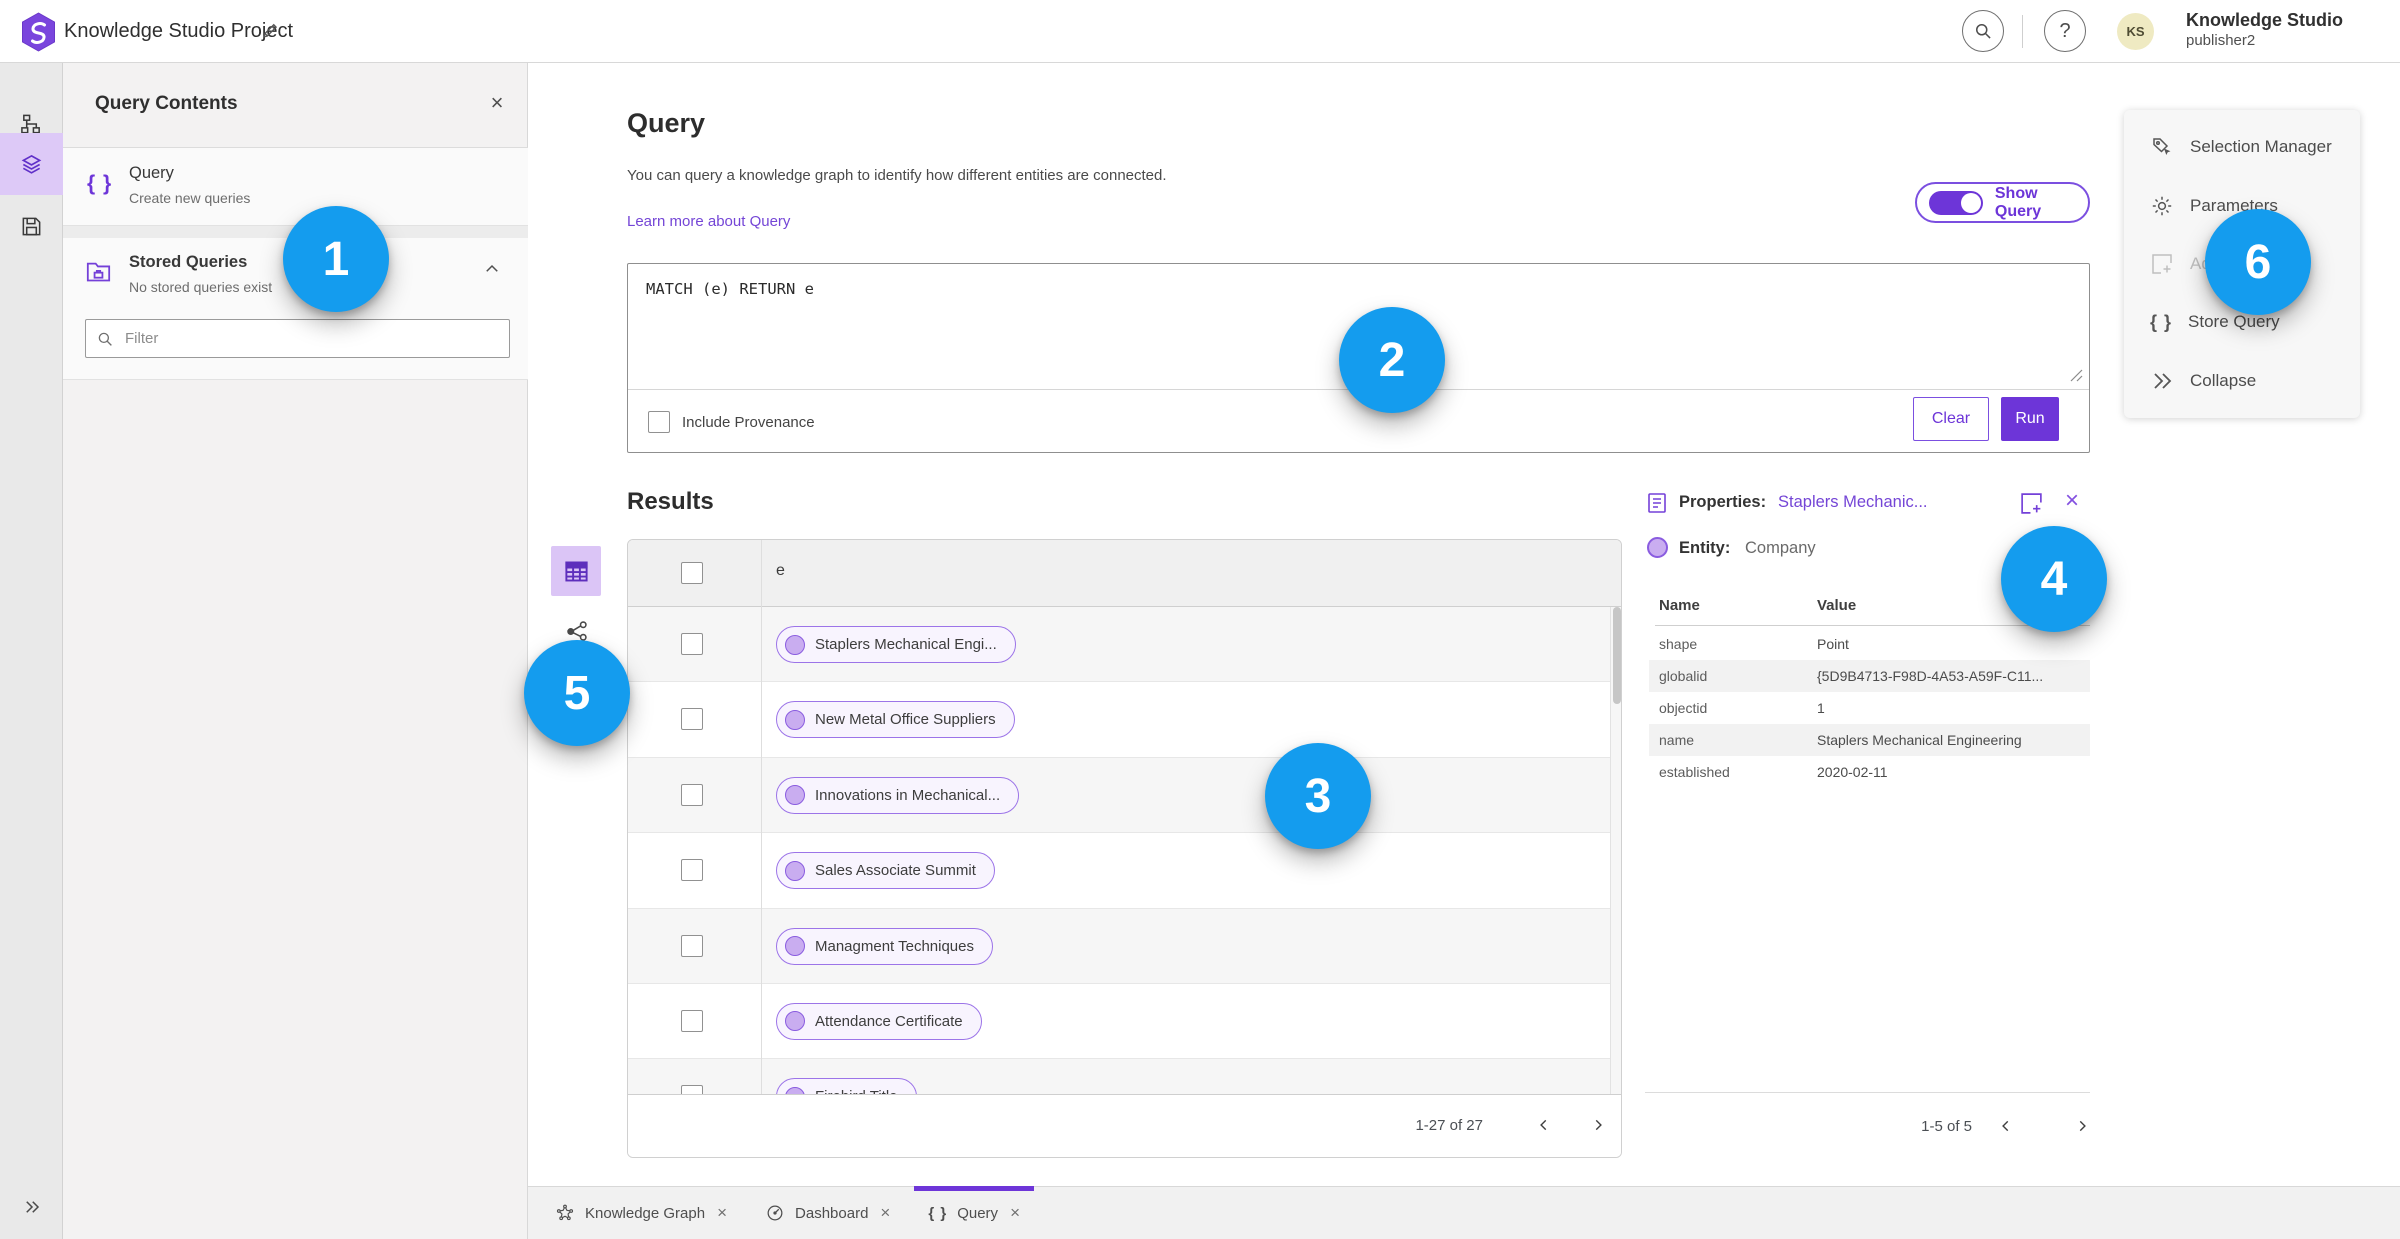 This screenshot has height=1239, width=2400. I want to click on expand-rail-button, so click(31, 1207).